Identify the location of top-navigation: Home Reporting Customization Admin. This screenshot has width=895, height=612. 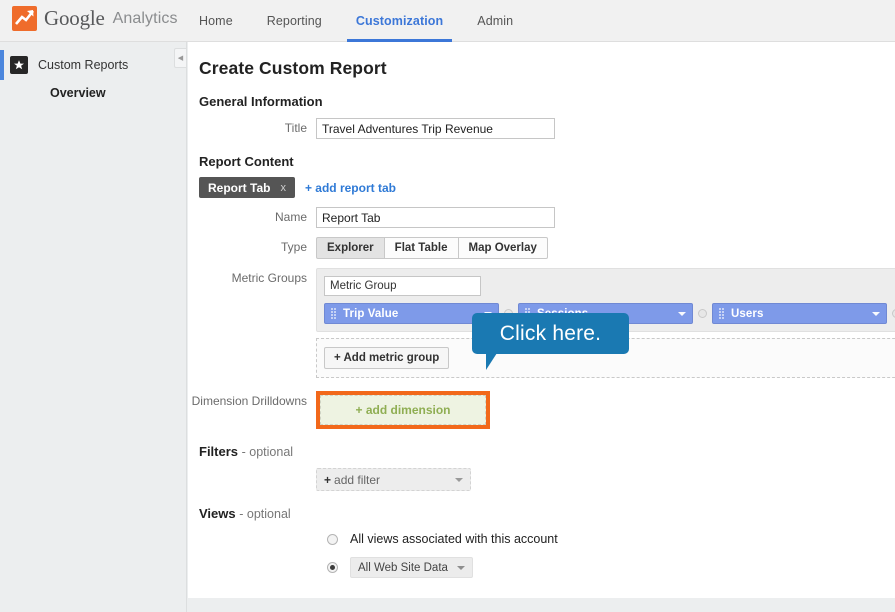
(356, 21).